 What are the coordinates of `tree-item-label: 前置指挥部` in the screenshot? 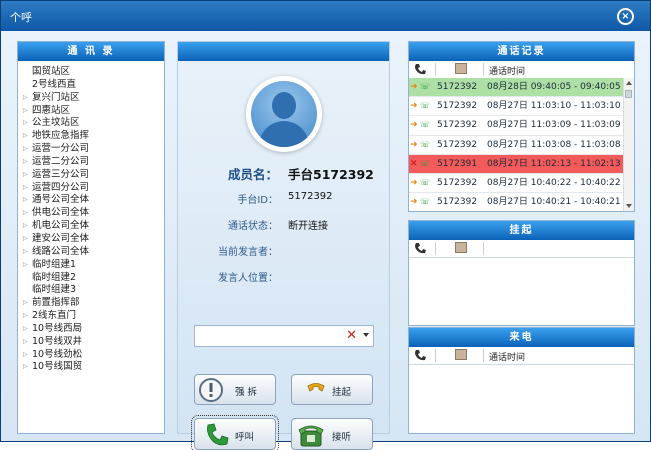 It's located at (56, 303).